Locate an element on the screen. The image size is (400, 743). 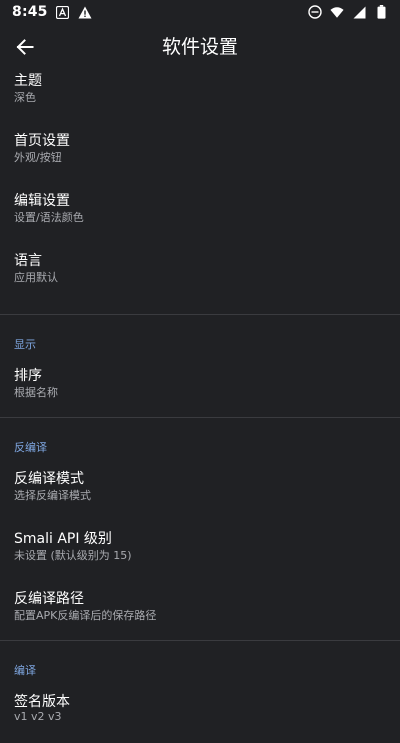
status-bar: 8:45 is located at coordinates (200, 12).